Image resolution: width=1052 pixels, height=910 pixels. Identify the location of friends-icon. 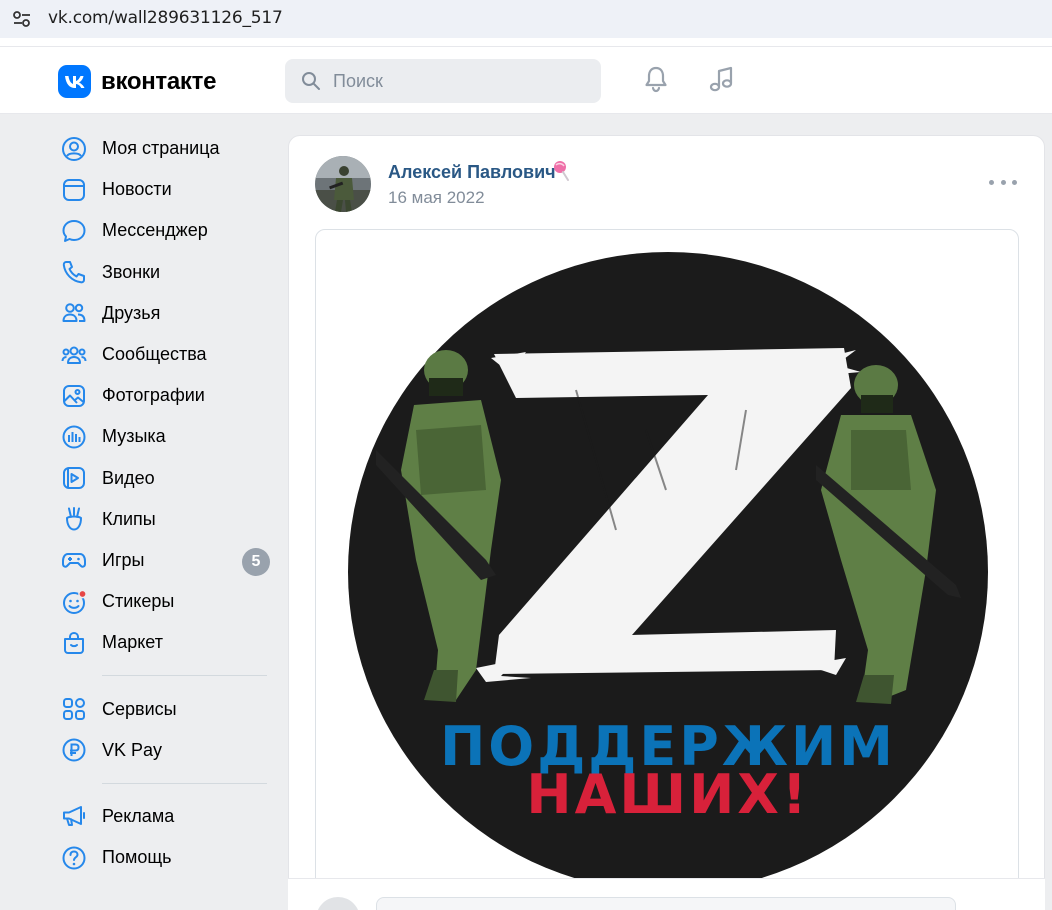
(75, 313).